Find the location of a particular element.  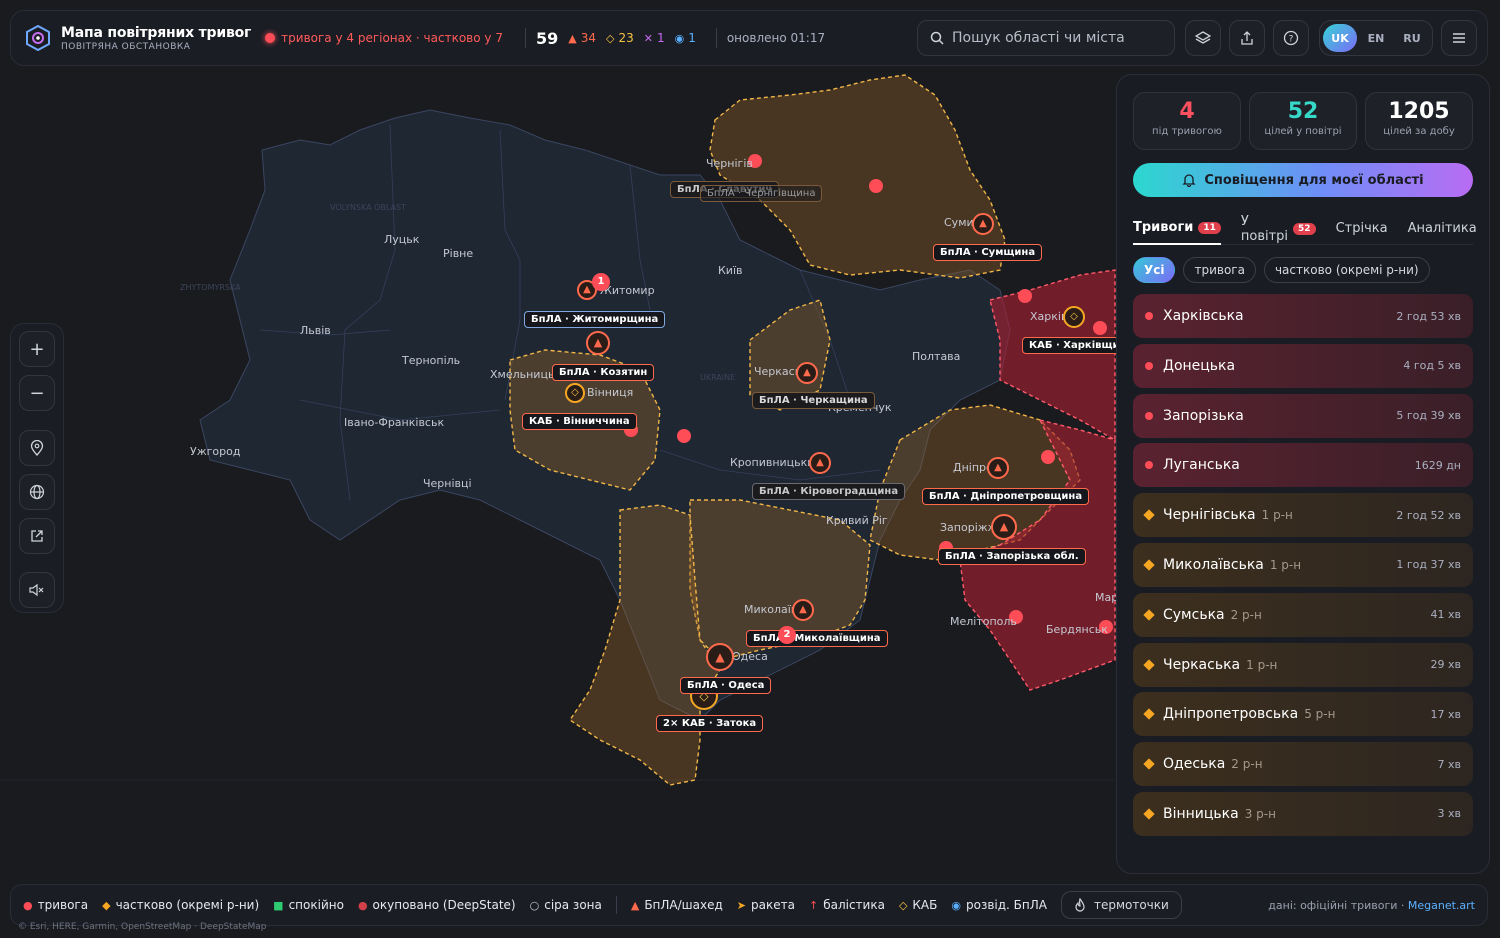

city-label: Миколаїв is located at coordinates (771, 609).